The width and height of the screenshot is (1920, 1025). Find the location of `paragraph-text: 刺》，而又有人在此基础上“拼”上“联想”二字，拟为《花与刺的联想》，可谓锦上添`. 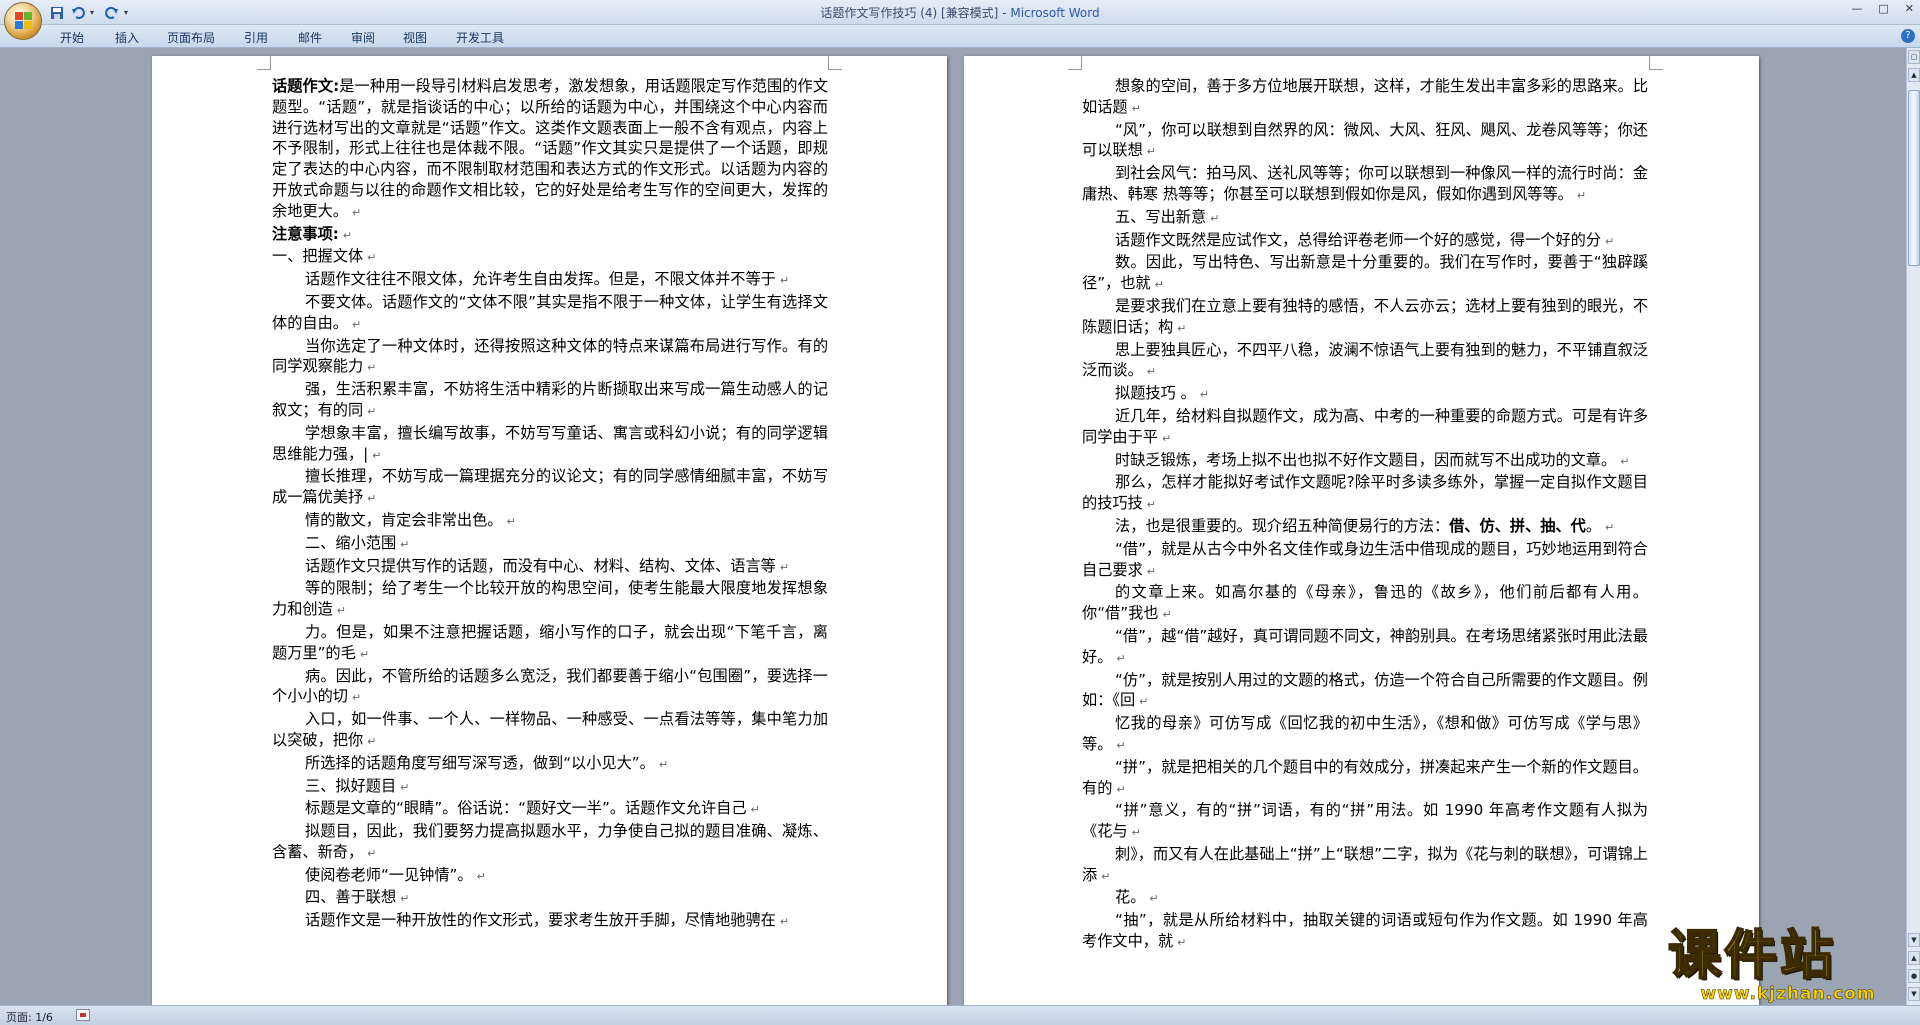

paragraph-text: 刺》，而又有人在此基础上“拼”上“联想”二字，拟为《花与刺的联想》，可谓锦上添 is located at coordinates (1365, 864).